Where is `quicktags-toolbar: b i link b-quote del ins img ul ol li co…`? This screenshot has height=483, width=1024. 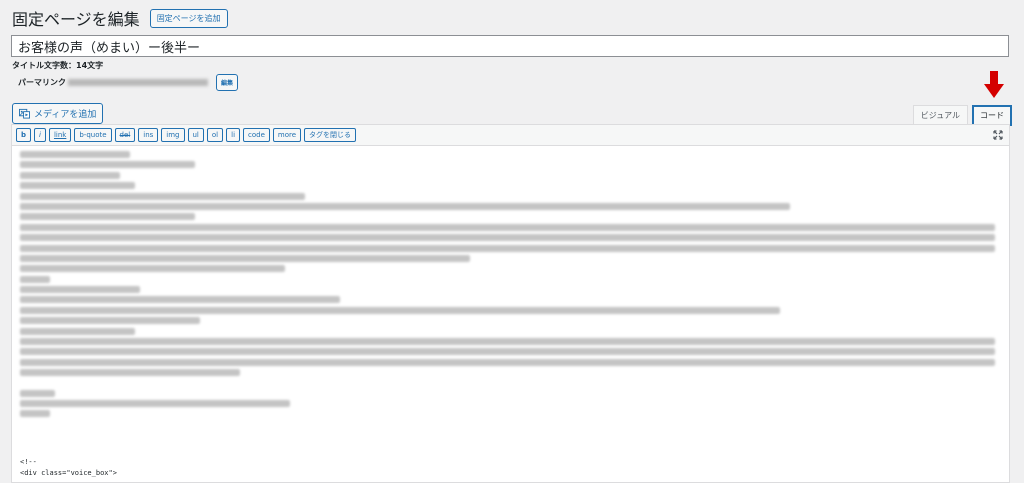 quicktags-toolbar: b i link b-quote del ins img ul ol li co… is located at coordinates (510, 135).